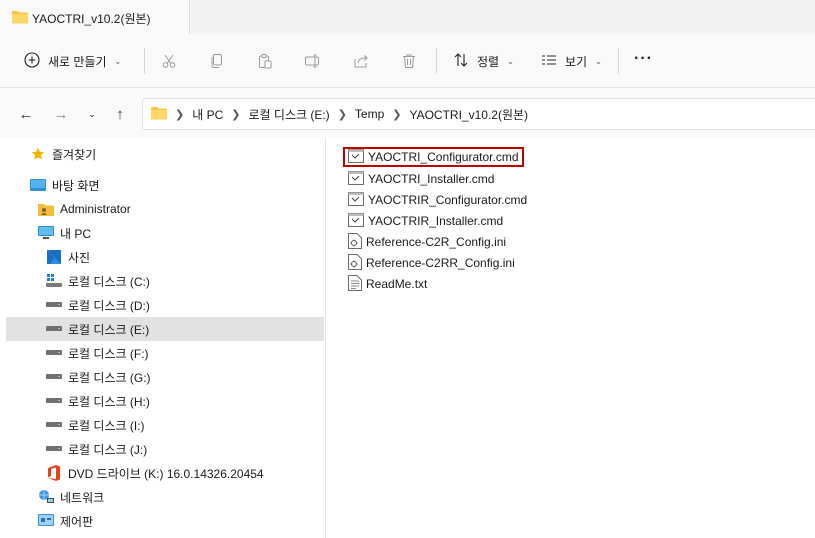 The image size is (815, 538). What do you see at coordinates (549, 61) in the screenshot?
I see `view-list-icon` at bounding box center [549, 61].